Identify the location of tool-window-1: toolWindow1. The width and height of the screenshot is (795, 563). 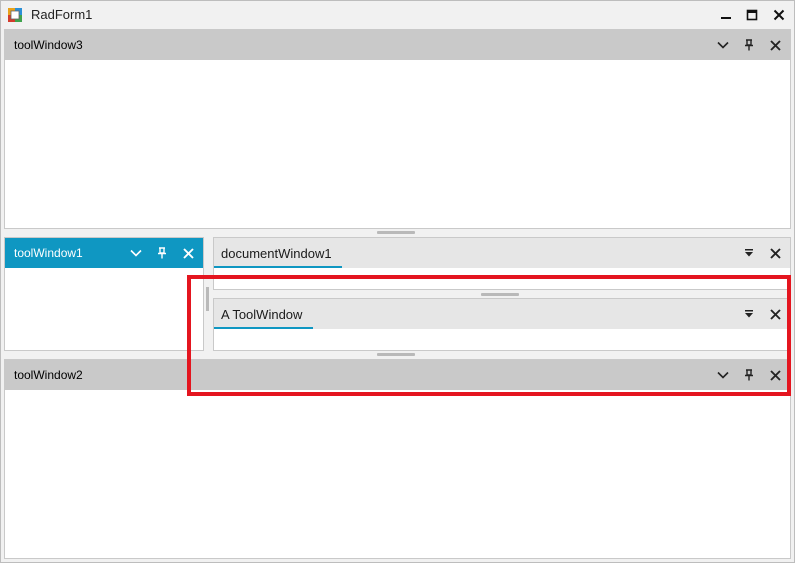
(104, 294).